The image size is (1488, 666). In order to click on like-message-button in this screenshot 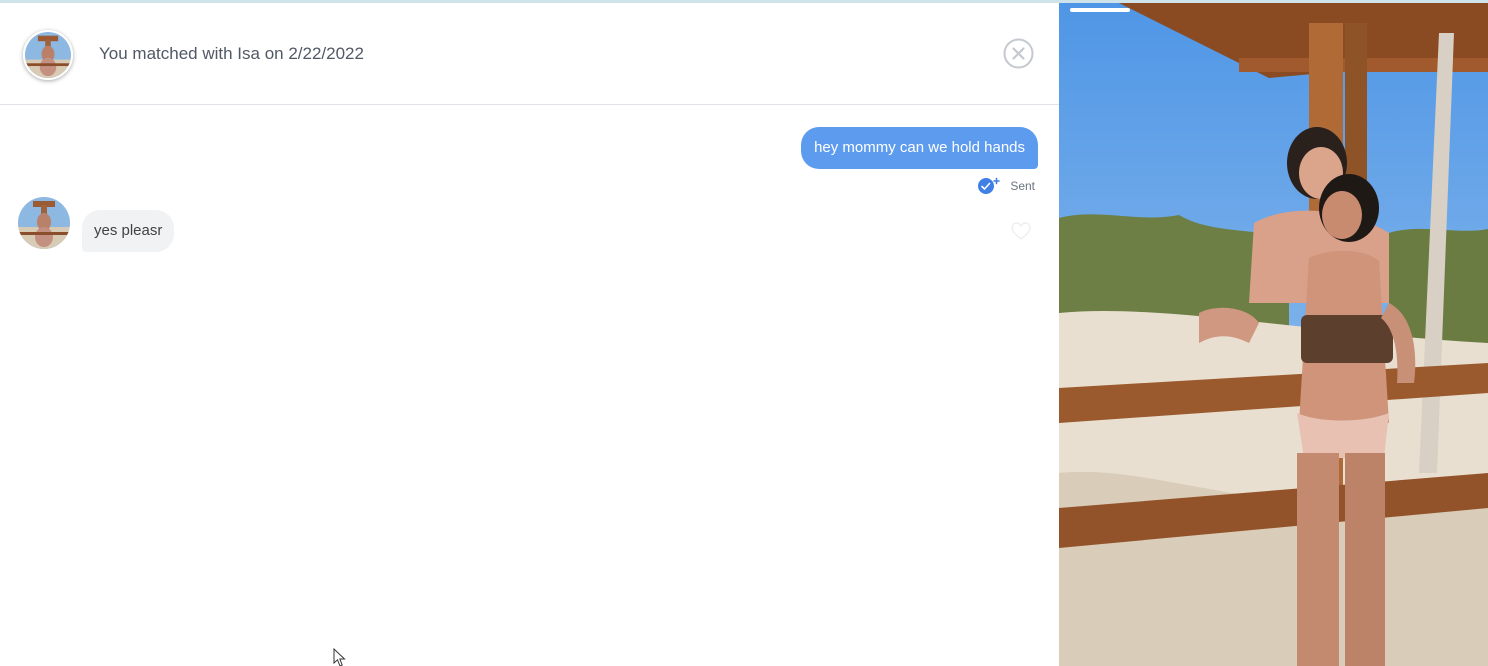, I will do `click(1021, 231)`.